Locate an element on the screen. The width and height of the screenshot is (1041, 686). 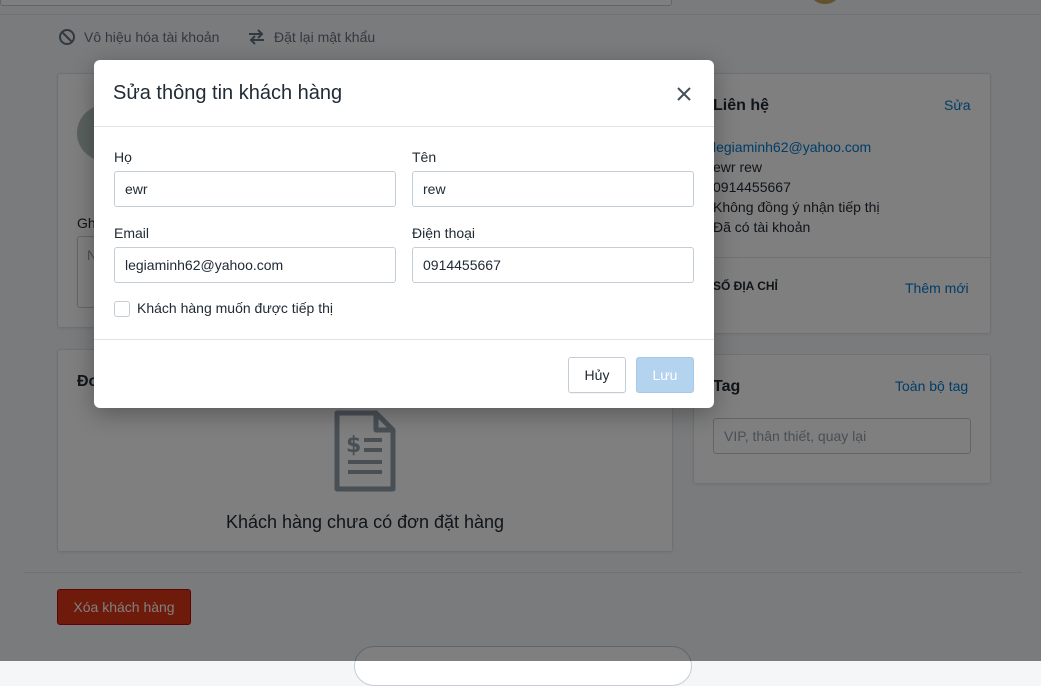
email-label: Email is located at coordinates (132, 233).